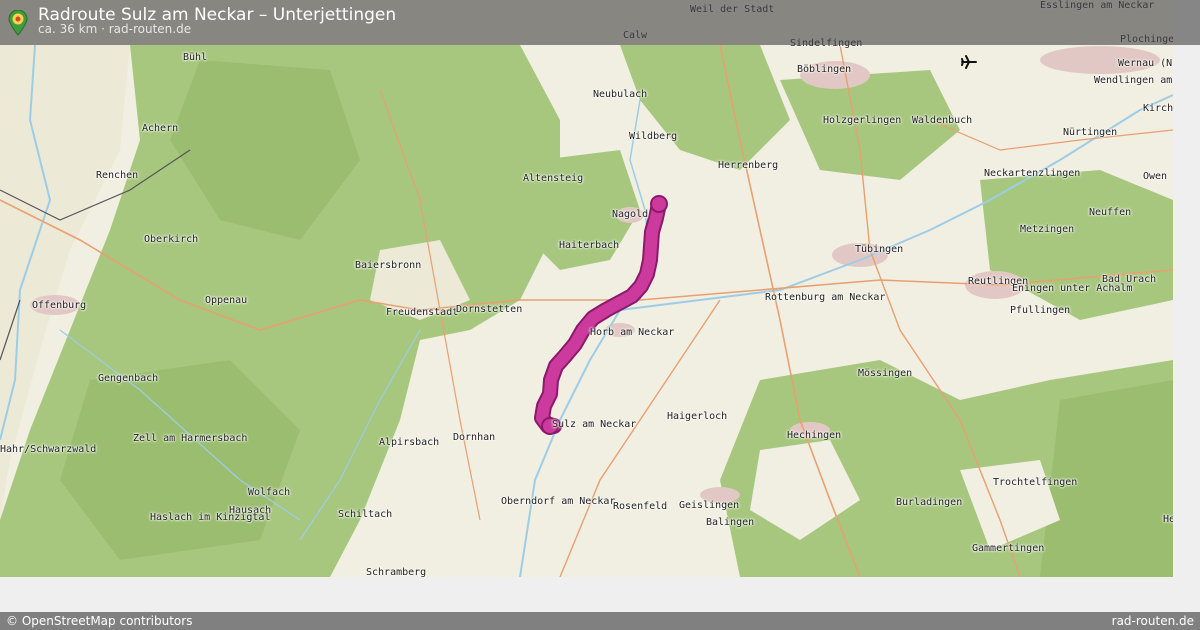 The height and width of the screenshot is (630, 1200). Describe the element at coordinates (1155, 176) in the screenshot. I see `place-label: Owen` at that location.